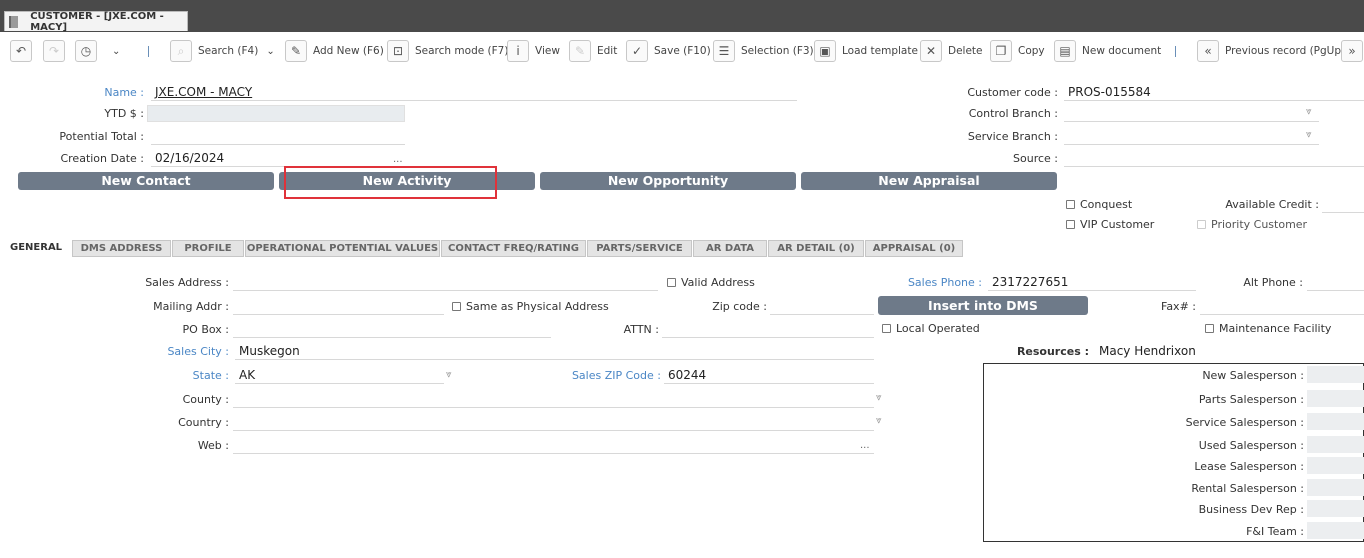 This screenshot has height=558, width=1364. Describe the element at coordinates (739, 306) in the screenshot. I see `zip-code-label: Zip code :` at that location.